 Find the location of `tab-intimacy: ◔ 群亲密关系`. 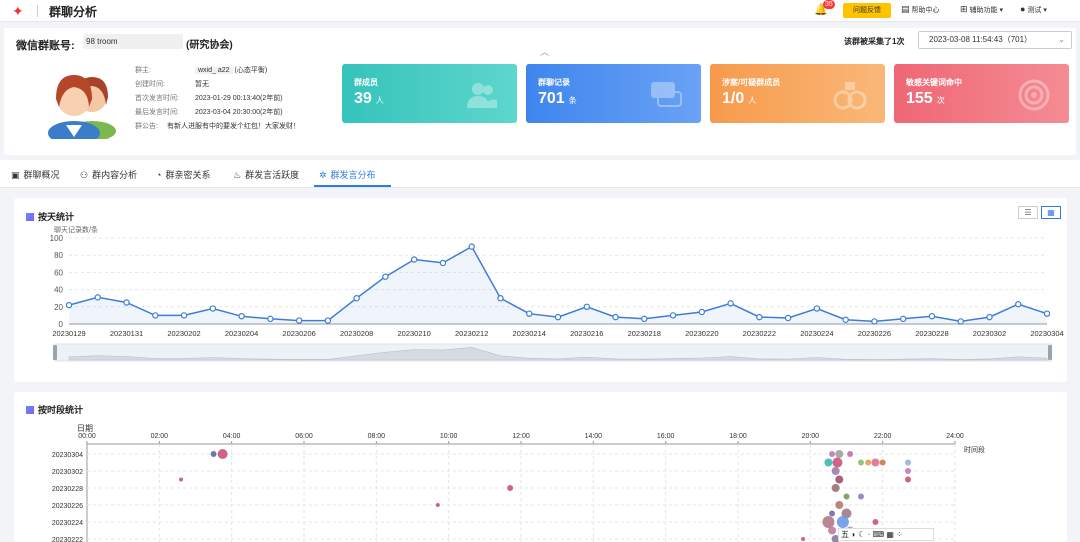

tab-intimacy: ◔ 群亲密关系 is located at coordinates (183, 174).